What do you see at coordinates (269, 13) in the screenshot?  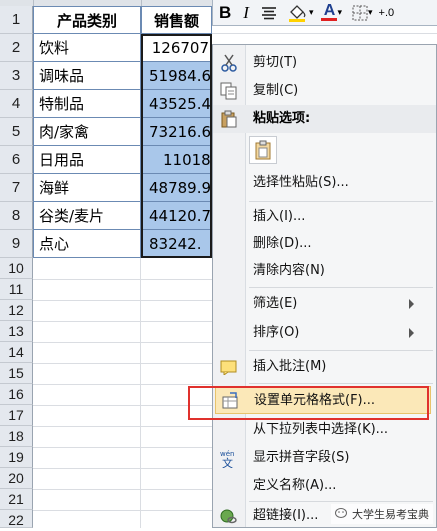 I see `align-center-icon` at bounding box center [269, 13].